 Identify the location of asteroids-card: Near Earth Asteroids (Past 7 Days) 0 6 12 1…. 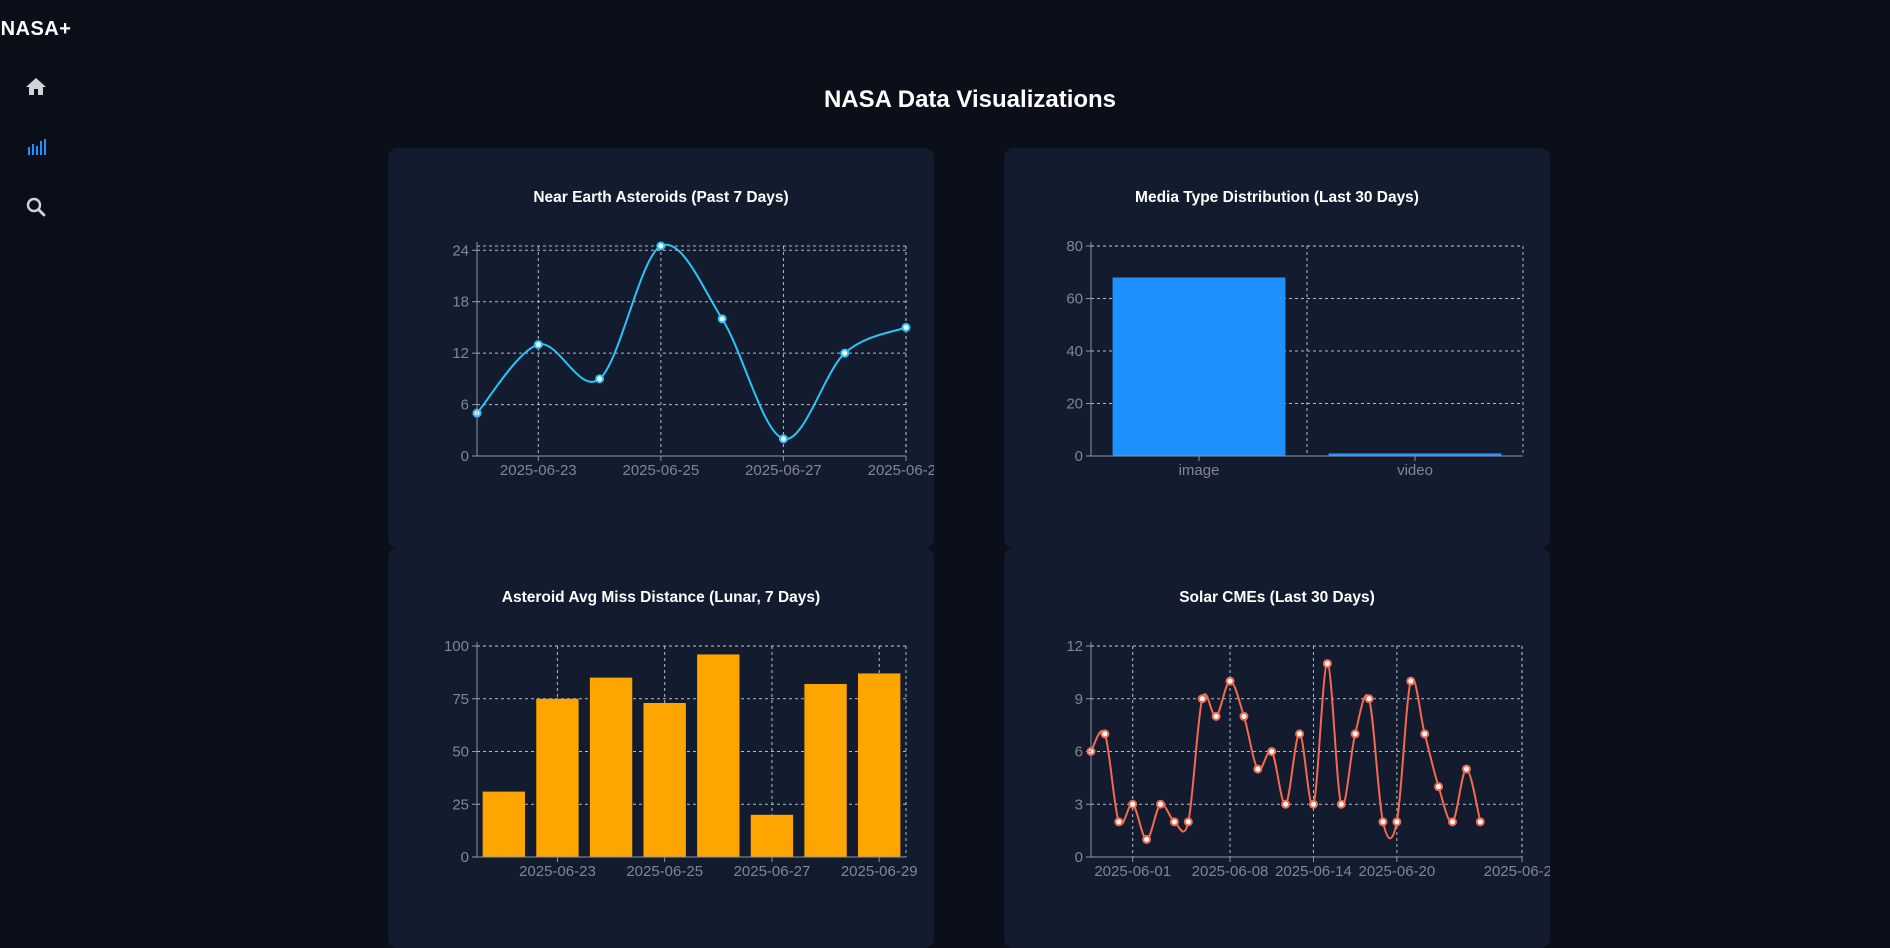
(661, 348).